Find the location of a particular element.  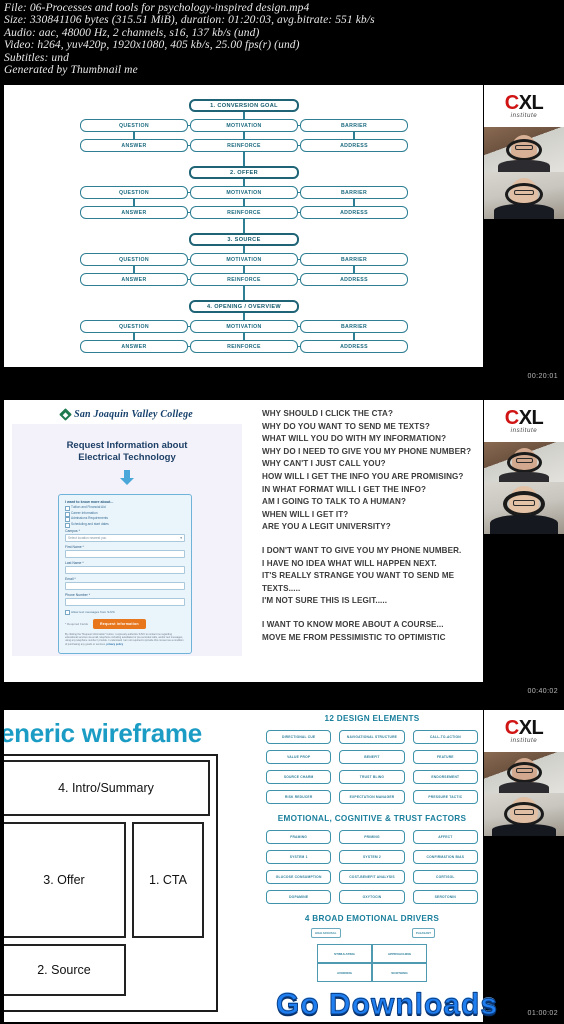

watermark-text: Go Downloads is located at coordinates (387, 1005).